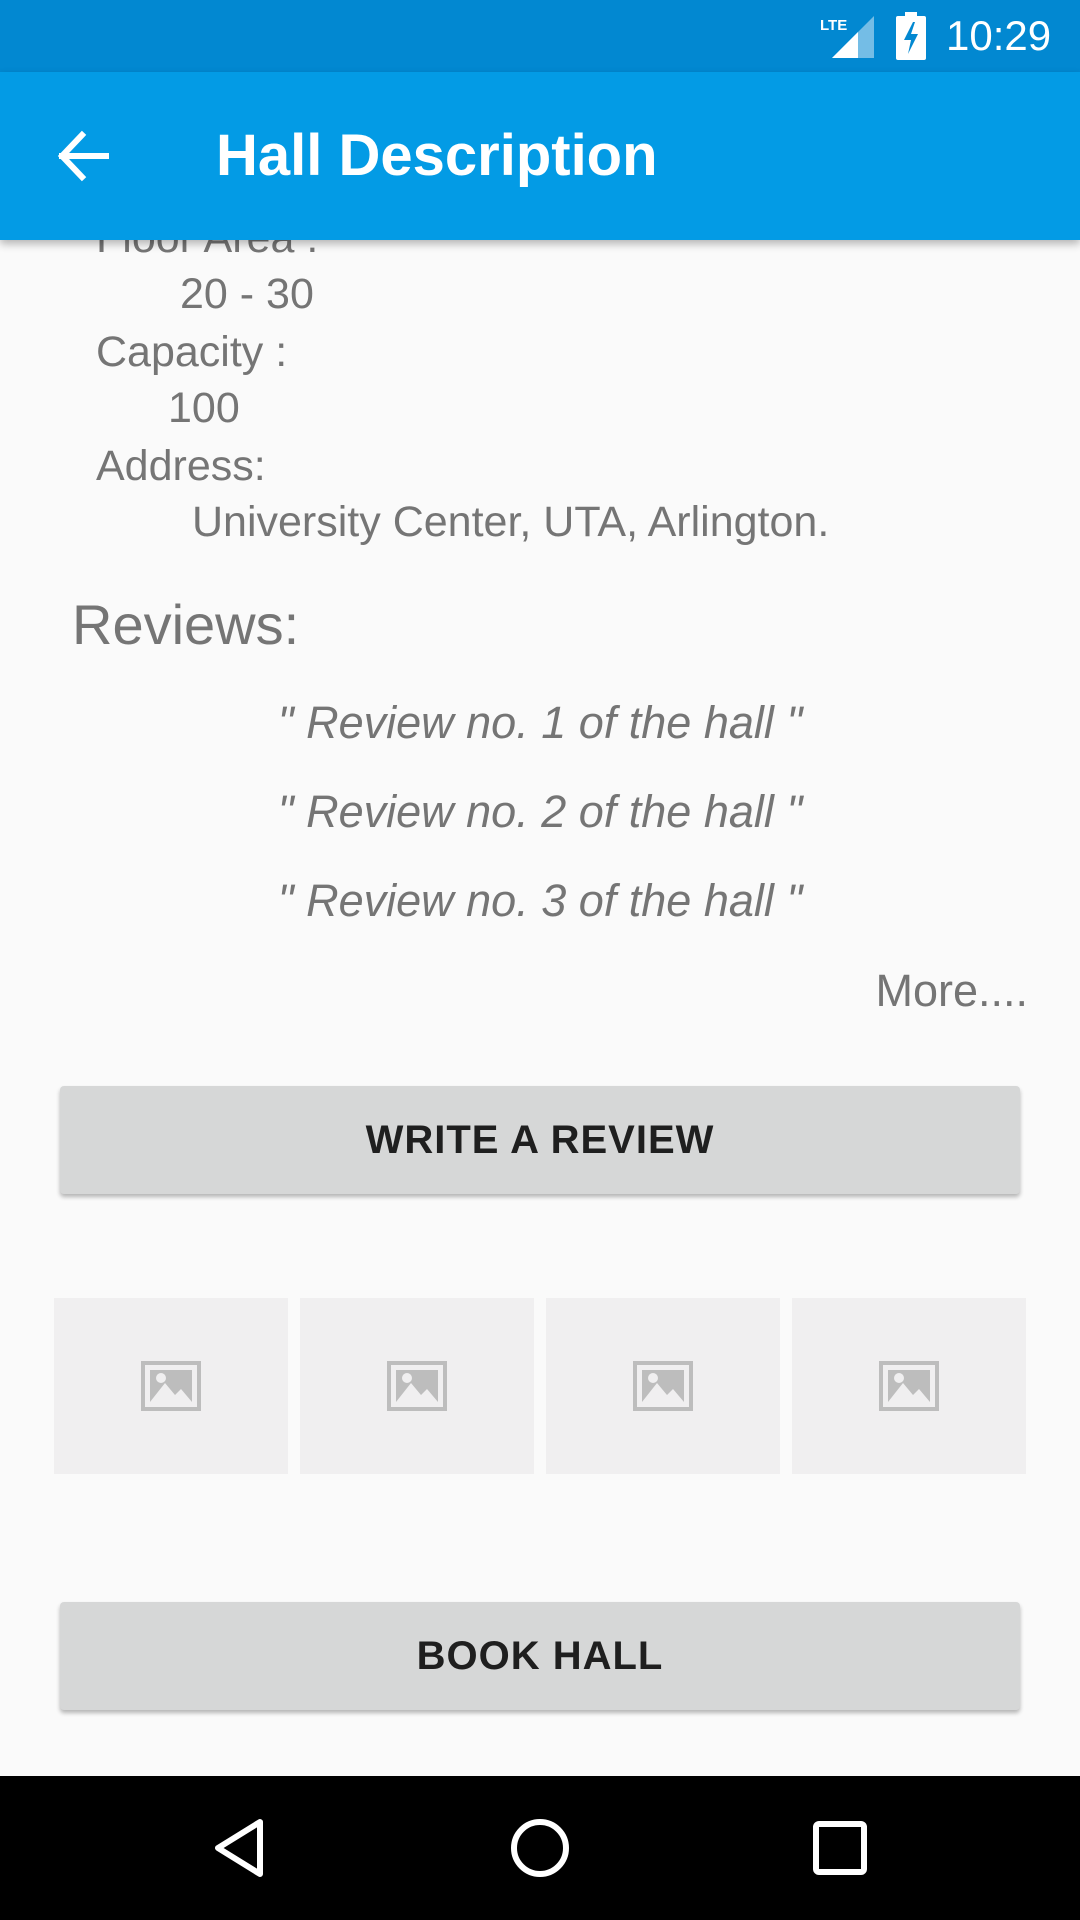 This screenshot has width=1080, height=1920. I want to click on review-item: " Review no. 1 of the hall ", so click(540, 722).